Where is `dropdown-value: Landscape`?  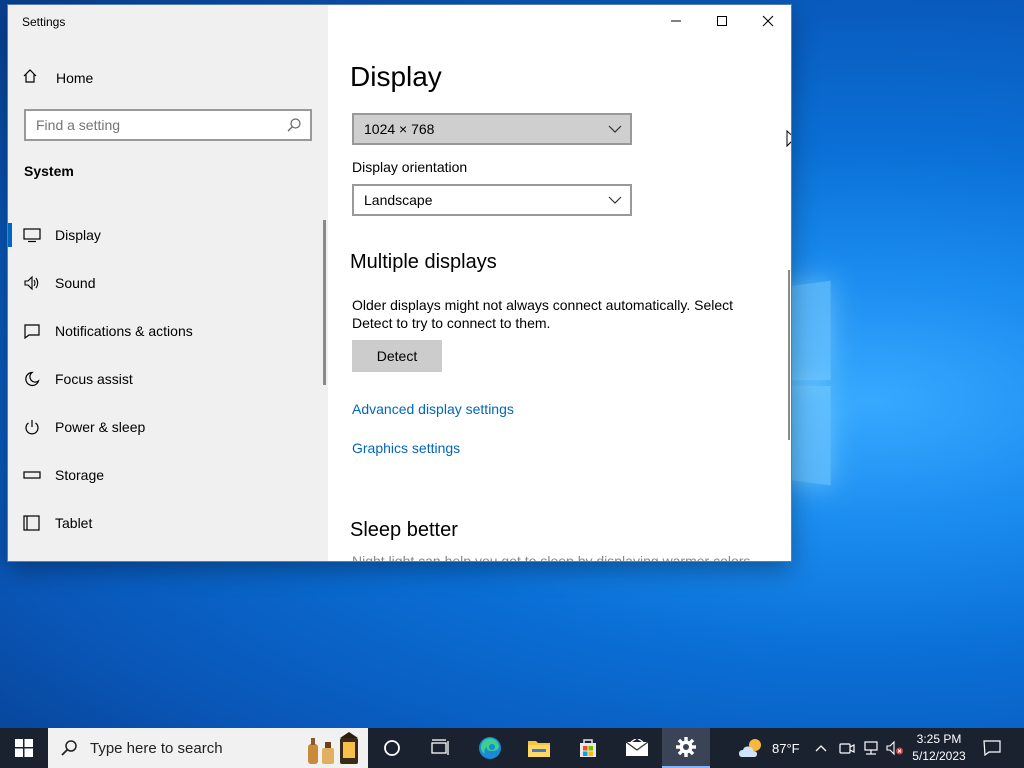
dropdown-value: Landscape is located at coordinates (398, 200).